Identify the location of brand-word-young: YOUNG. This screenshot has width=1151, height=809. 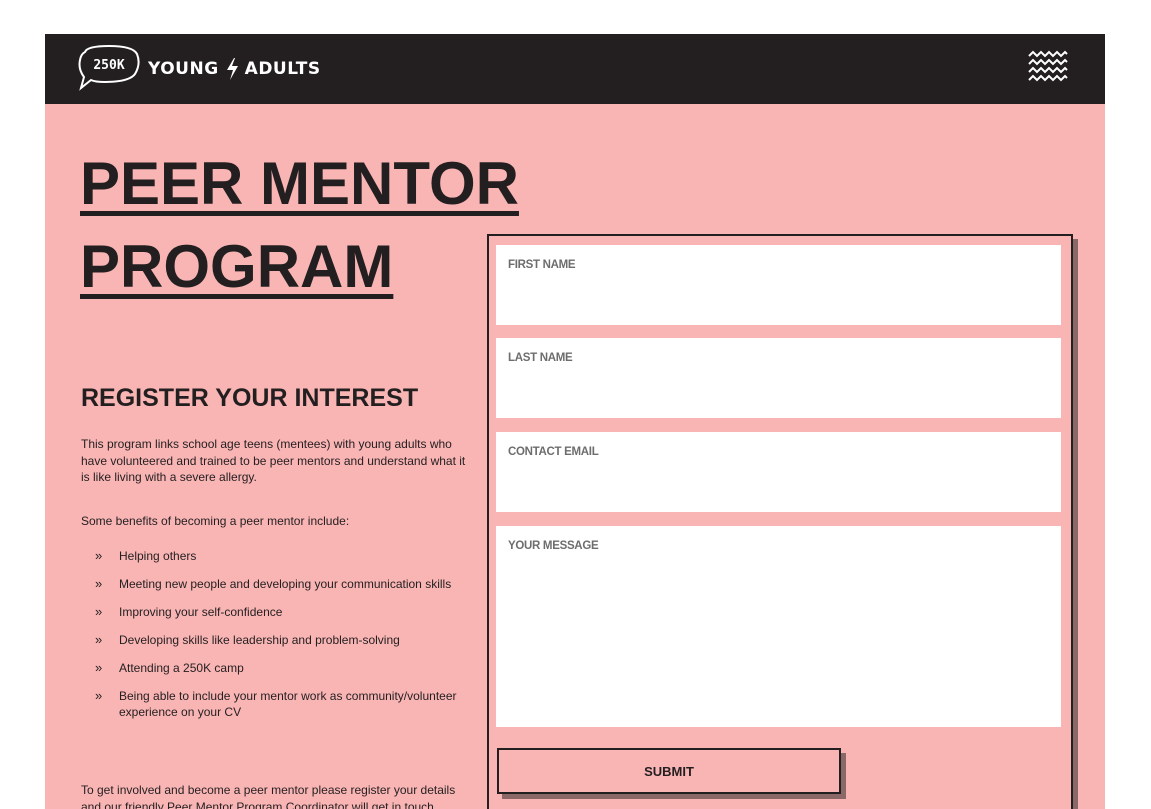
(183, 69).